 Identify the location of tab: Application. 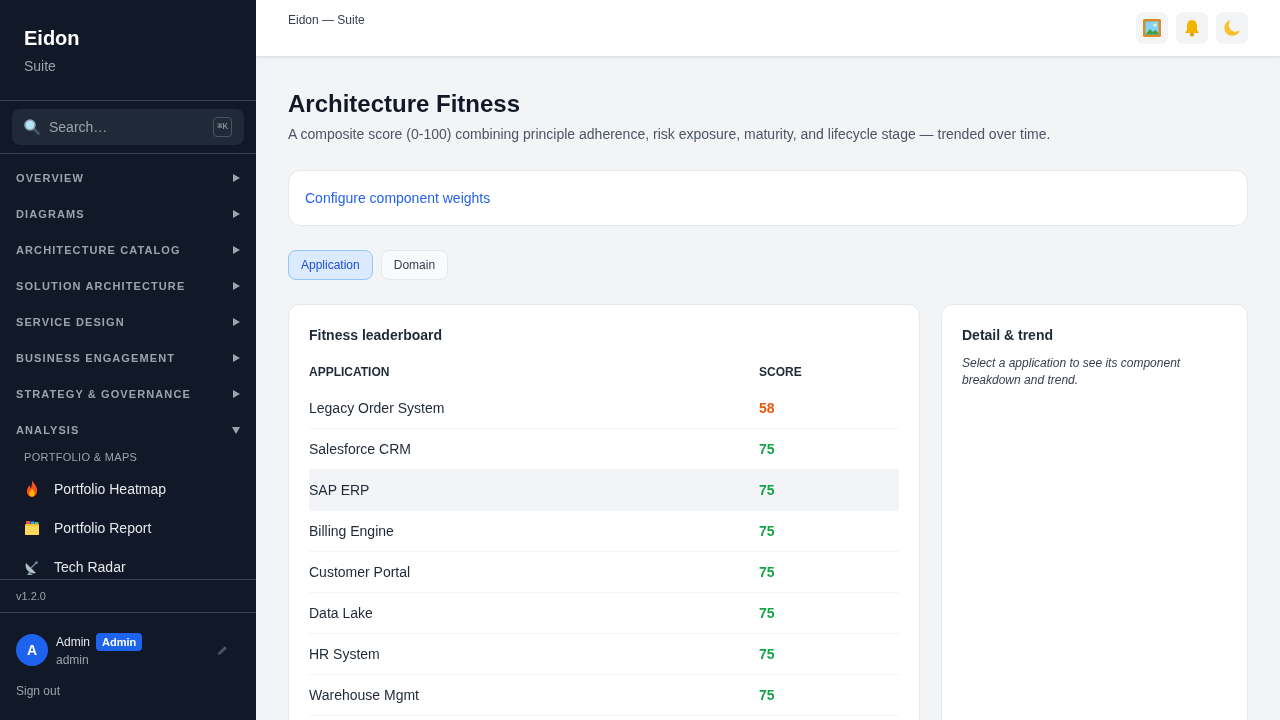
(330, 265).